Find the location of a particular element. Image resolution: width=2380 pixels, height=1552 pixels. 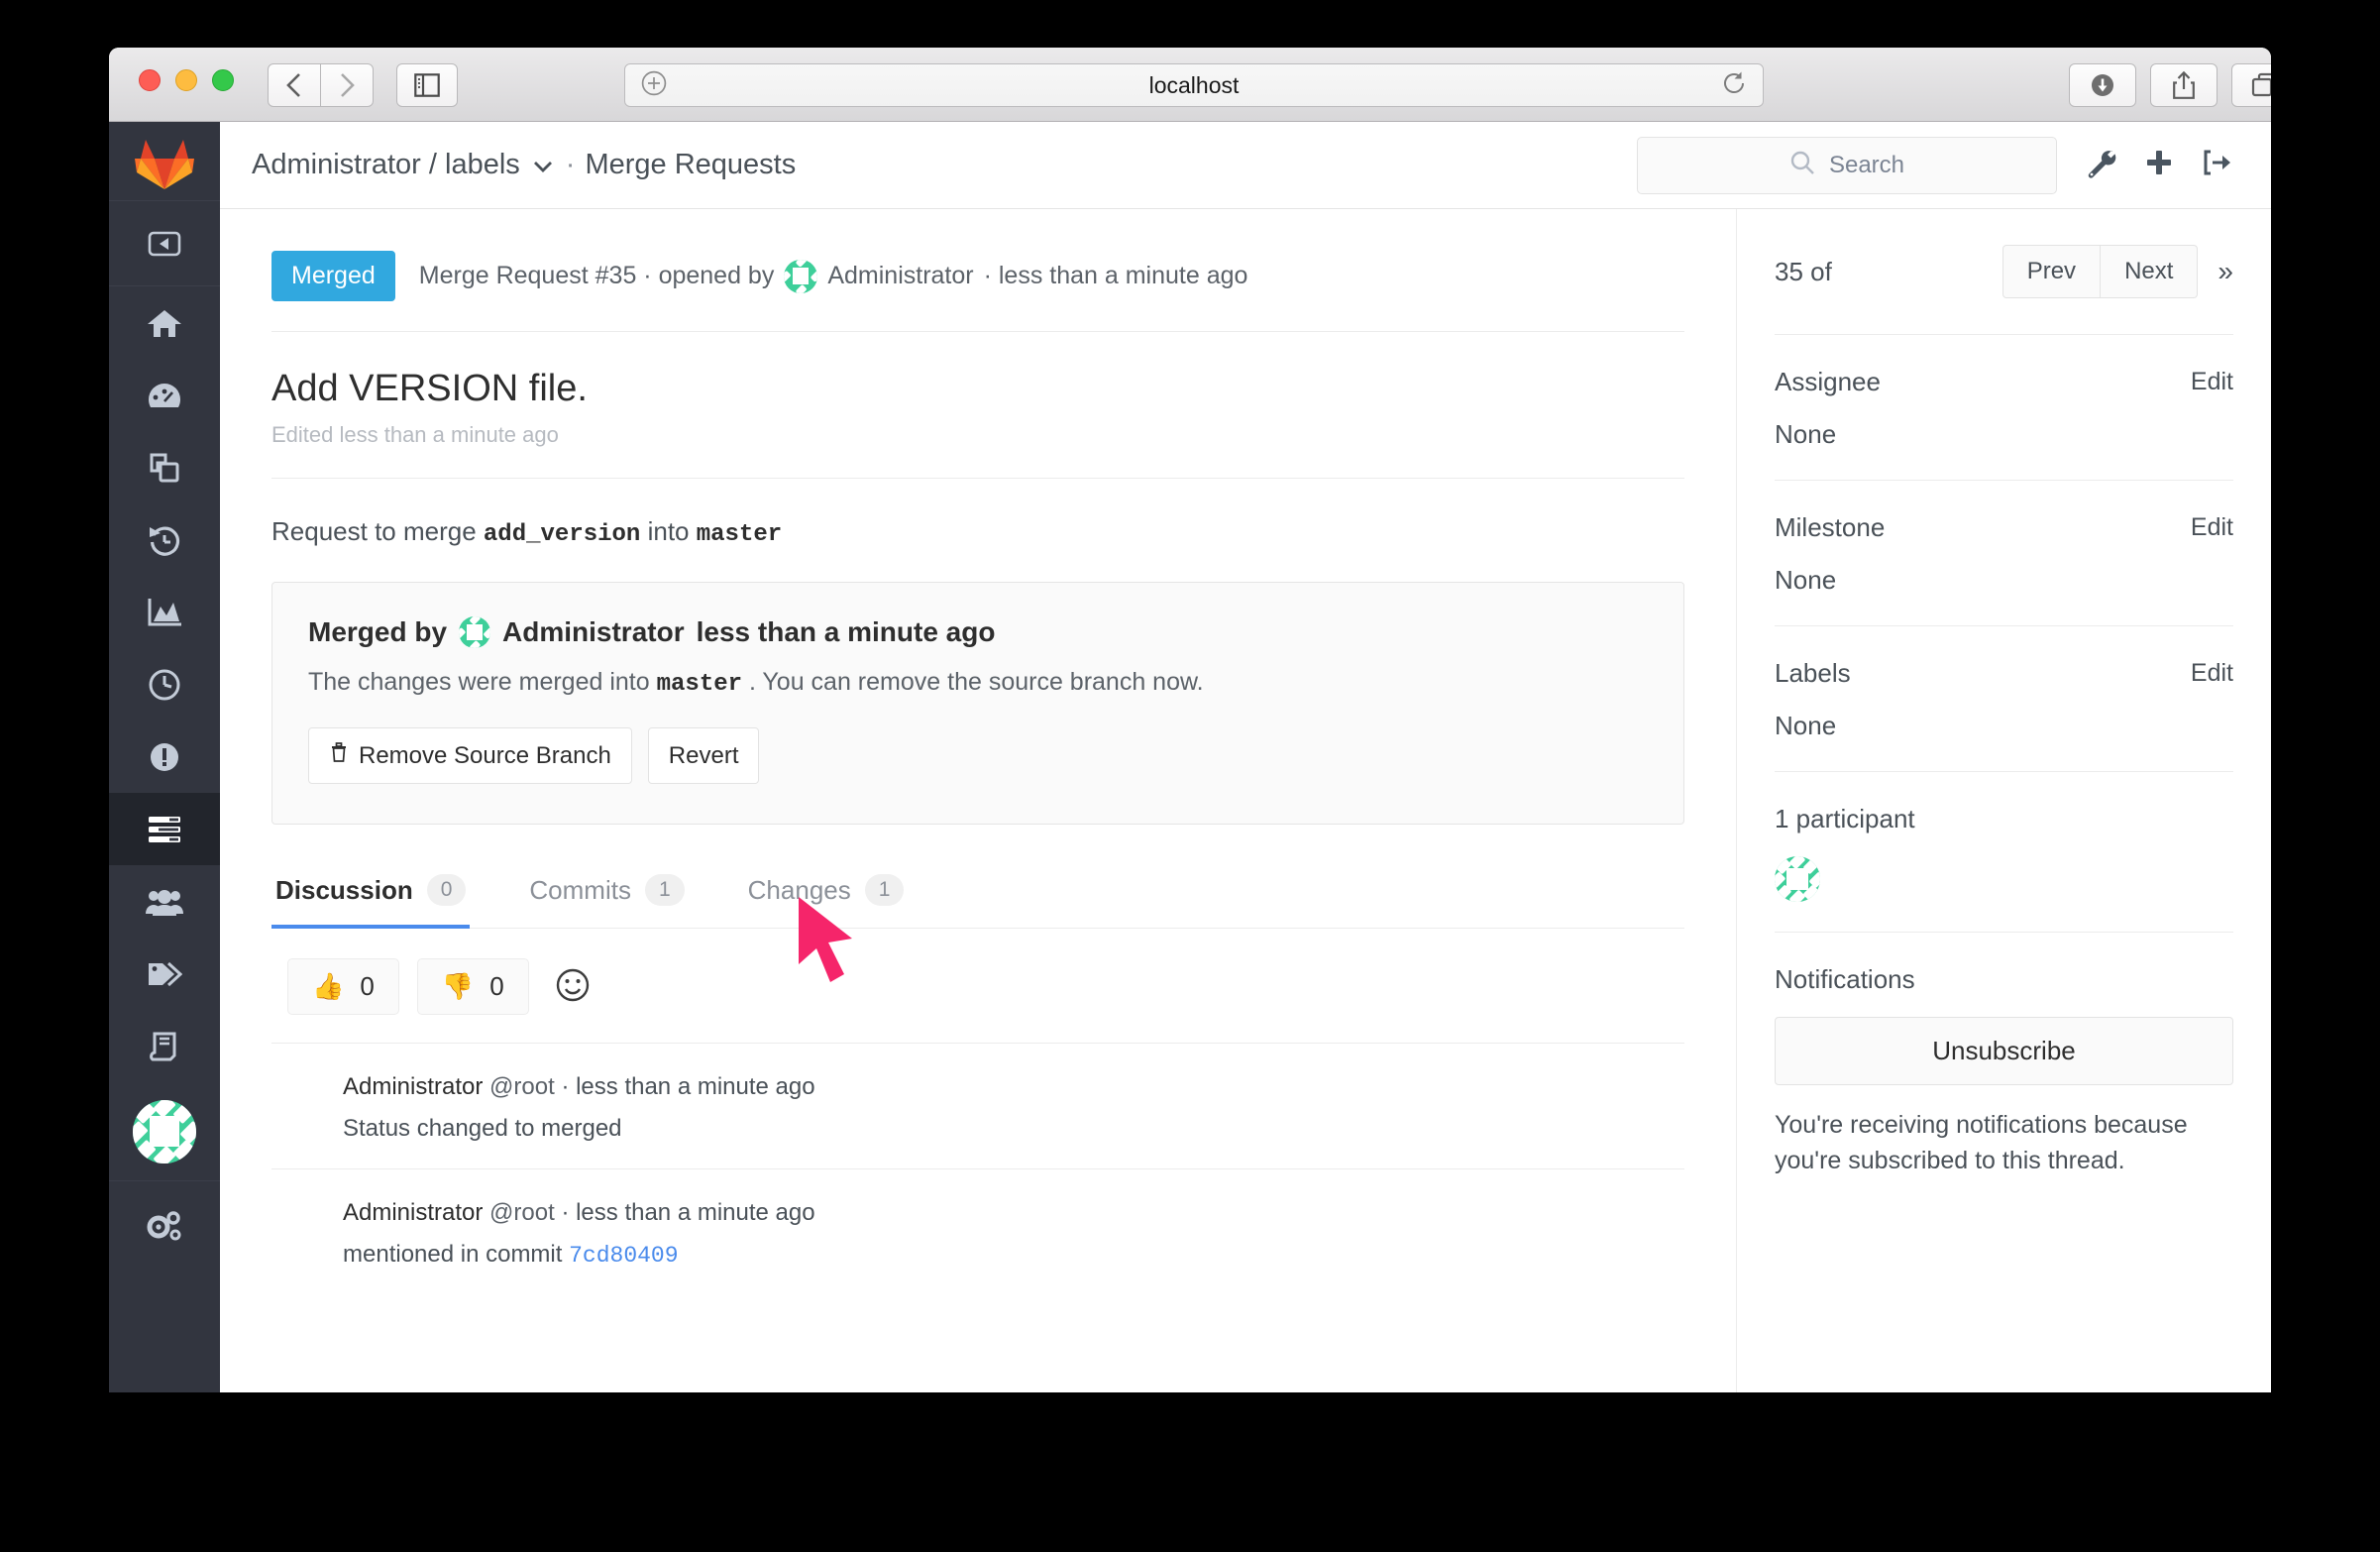

home-icon is located at coordinates (164, 323).